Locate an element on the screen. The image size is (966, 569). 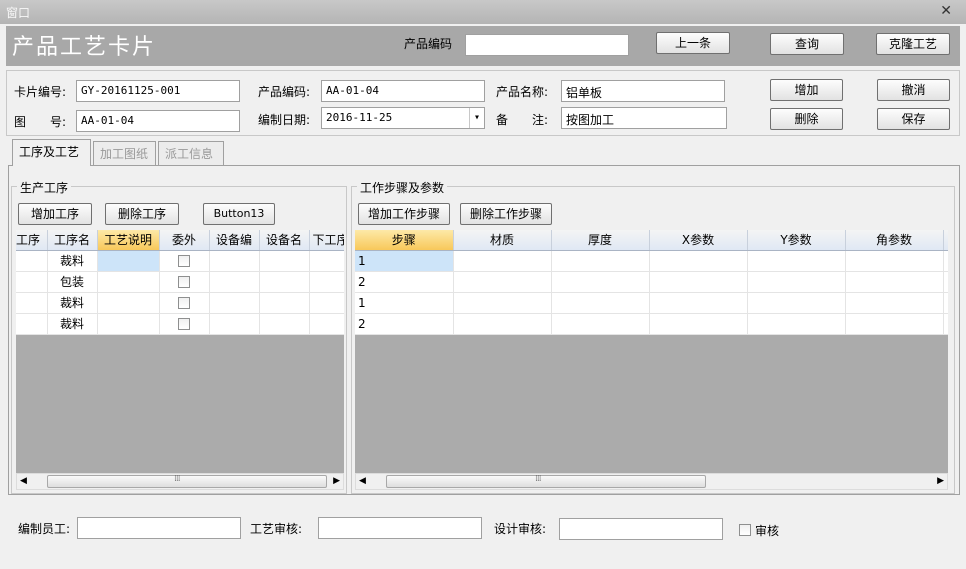
tab-dispatch: 派工信息 is located at coordinates (191, 153).